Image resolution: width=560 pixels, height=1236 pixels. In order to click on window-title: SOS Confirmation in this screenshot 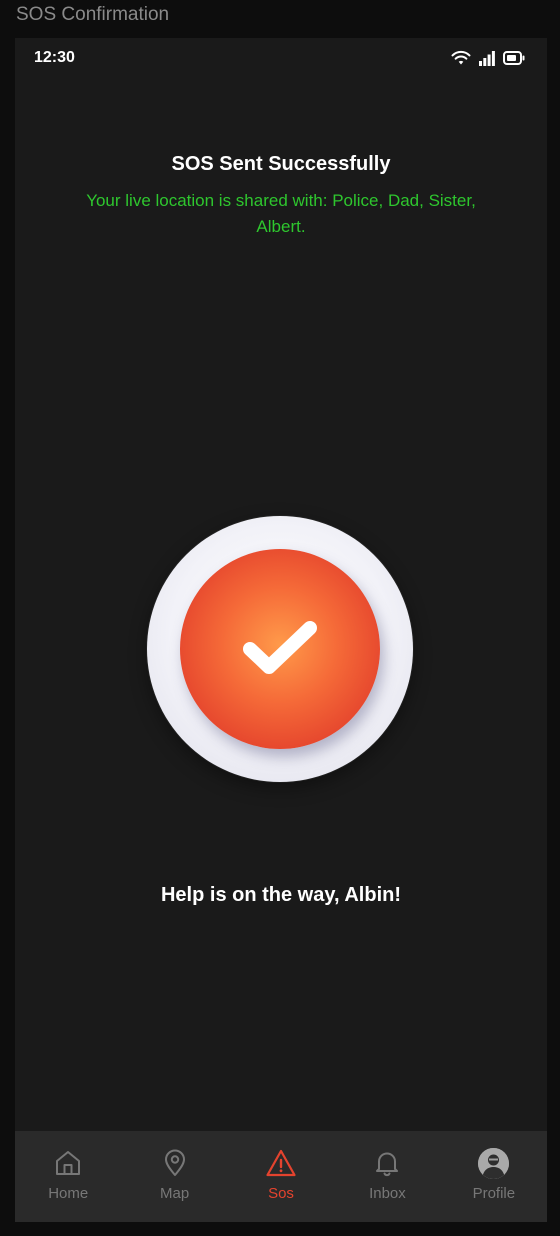, I will do `click(93, 14)`.